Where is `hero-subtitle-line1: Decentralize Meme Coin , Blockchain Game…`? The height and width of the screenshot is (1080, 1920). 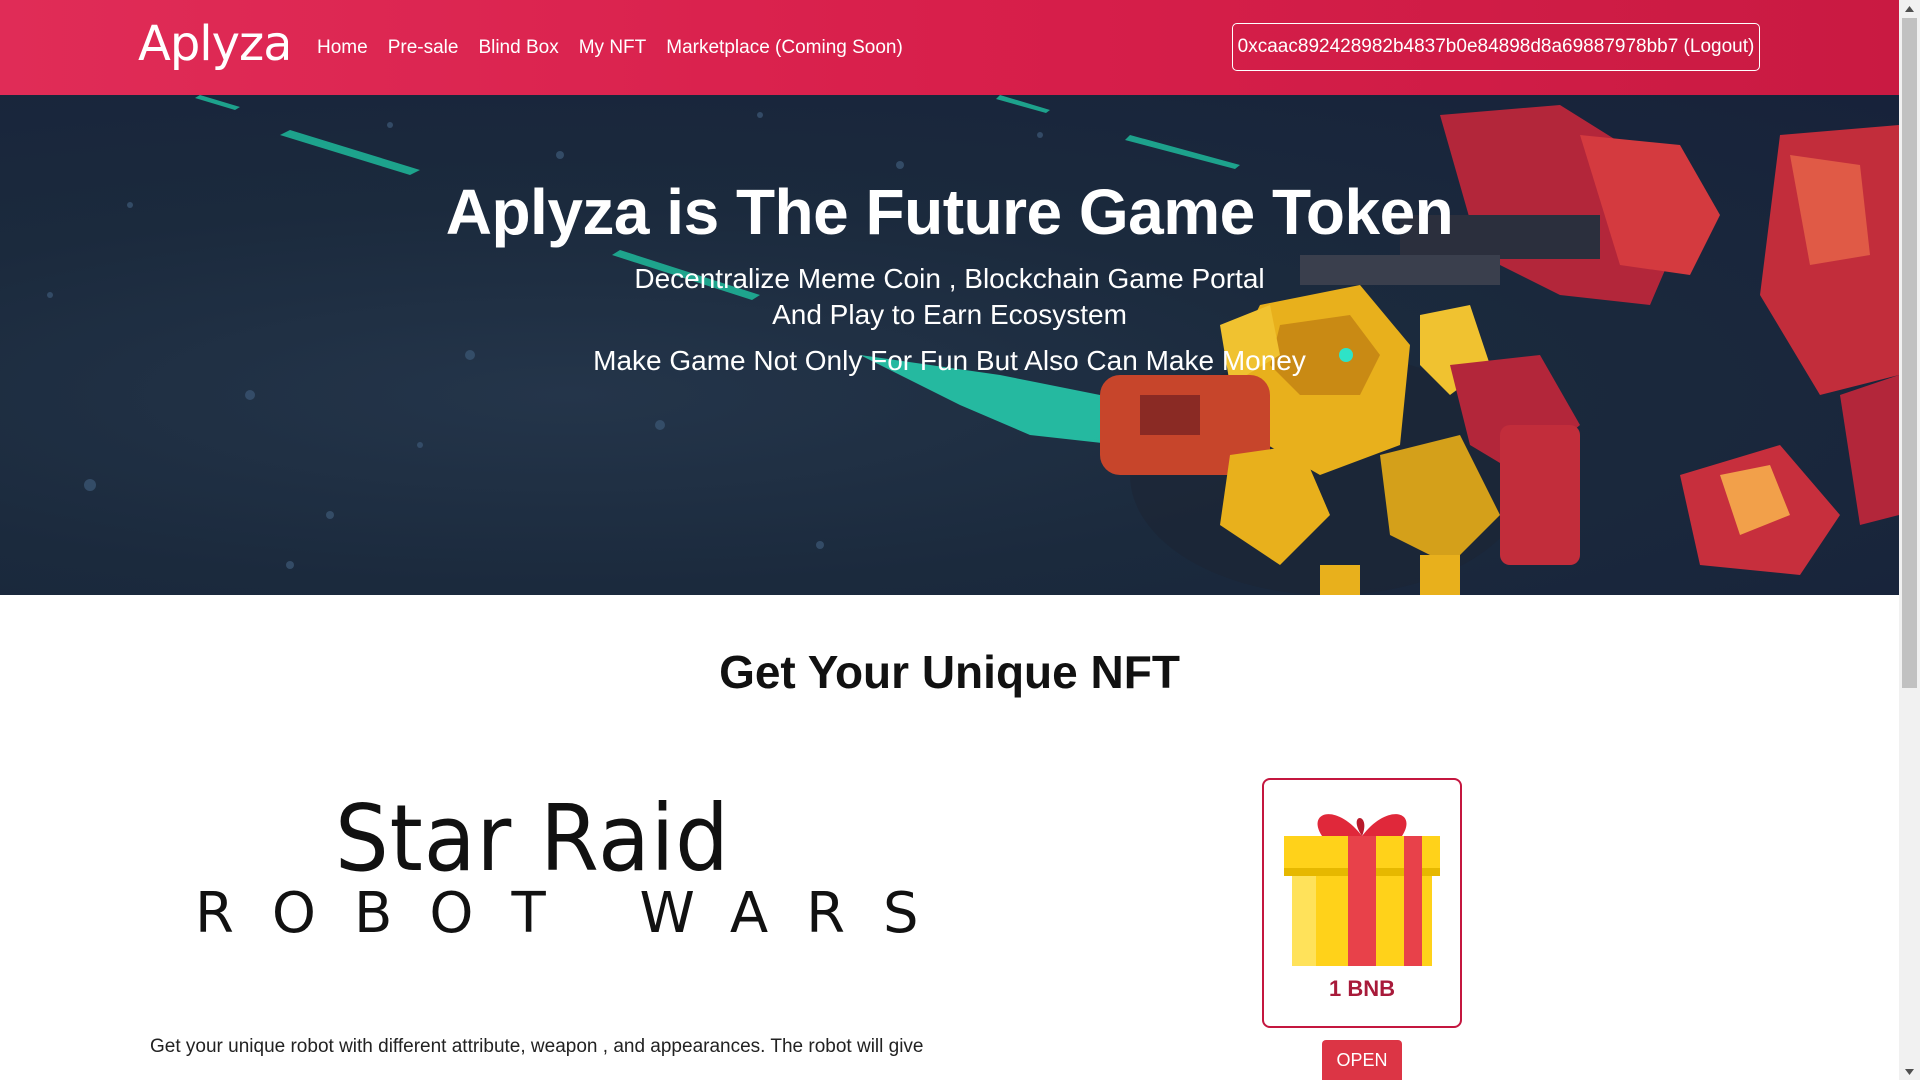 hero-subtitle-line1: Decentralize Meme Coin , Blockchain Game… is located at coordinates (949, 278).